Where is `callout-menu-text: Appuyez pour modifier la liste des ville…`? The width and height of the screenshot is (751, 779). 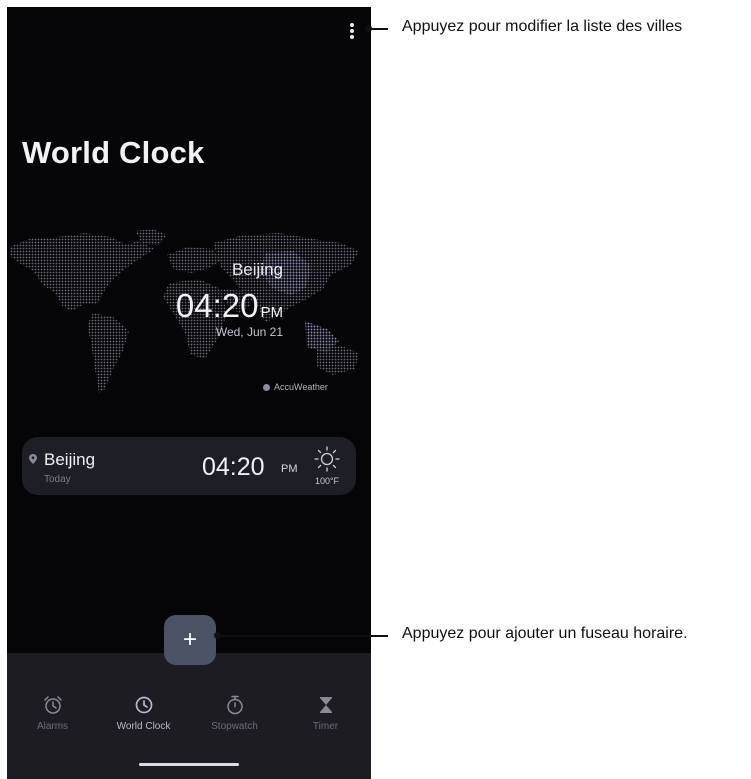
callout-menu-text: Appuyez pour modifier la liste des ville… is located at coordinates (542, 26).